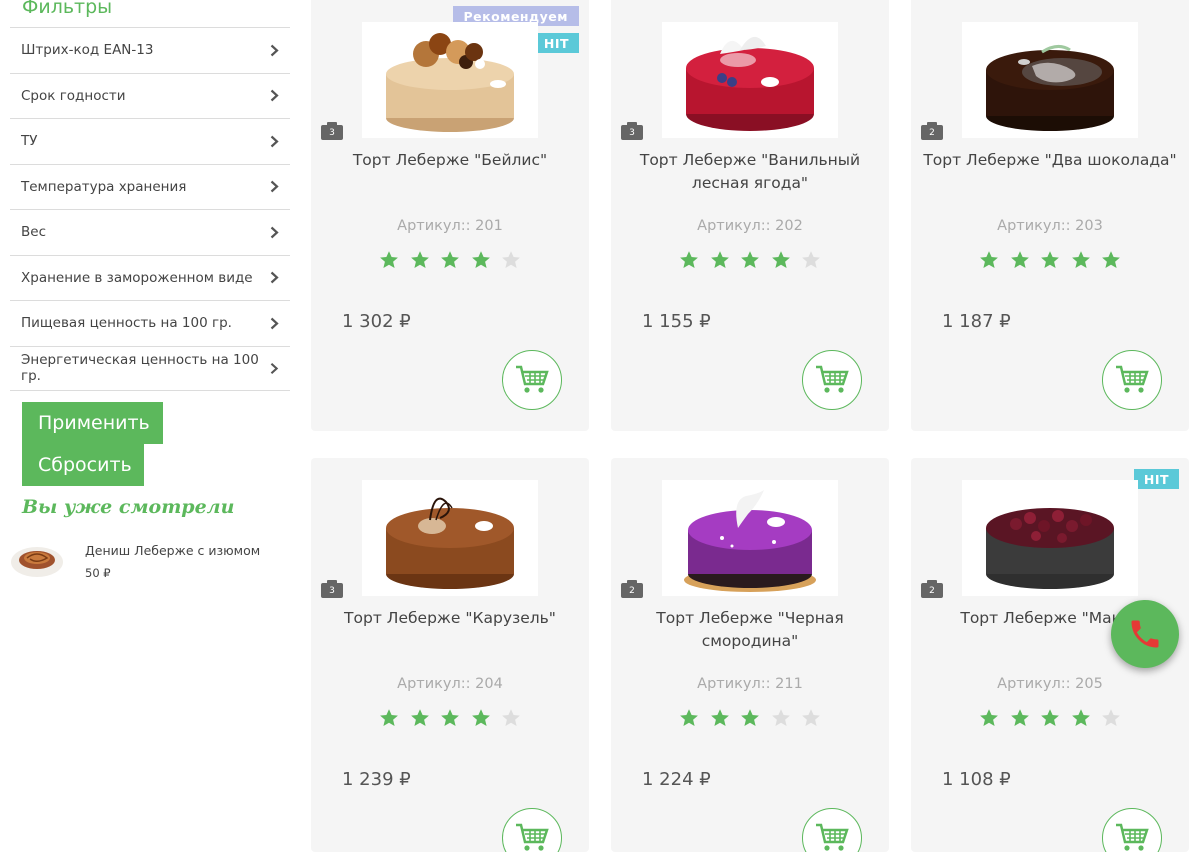 The width and height of the screenshot is (1200, 852). What do you see at coordinates (1050, 684) in the screenshot?
I see `product-sku: Артикул:: 205` at bounding box center [1050, 684].